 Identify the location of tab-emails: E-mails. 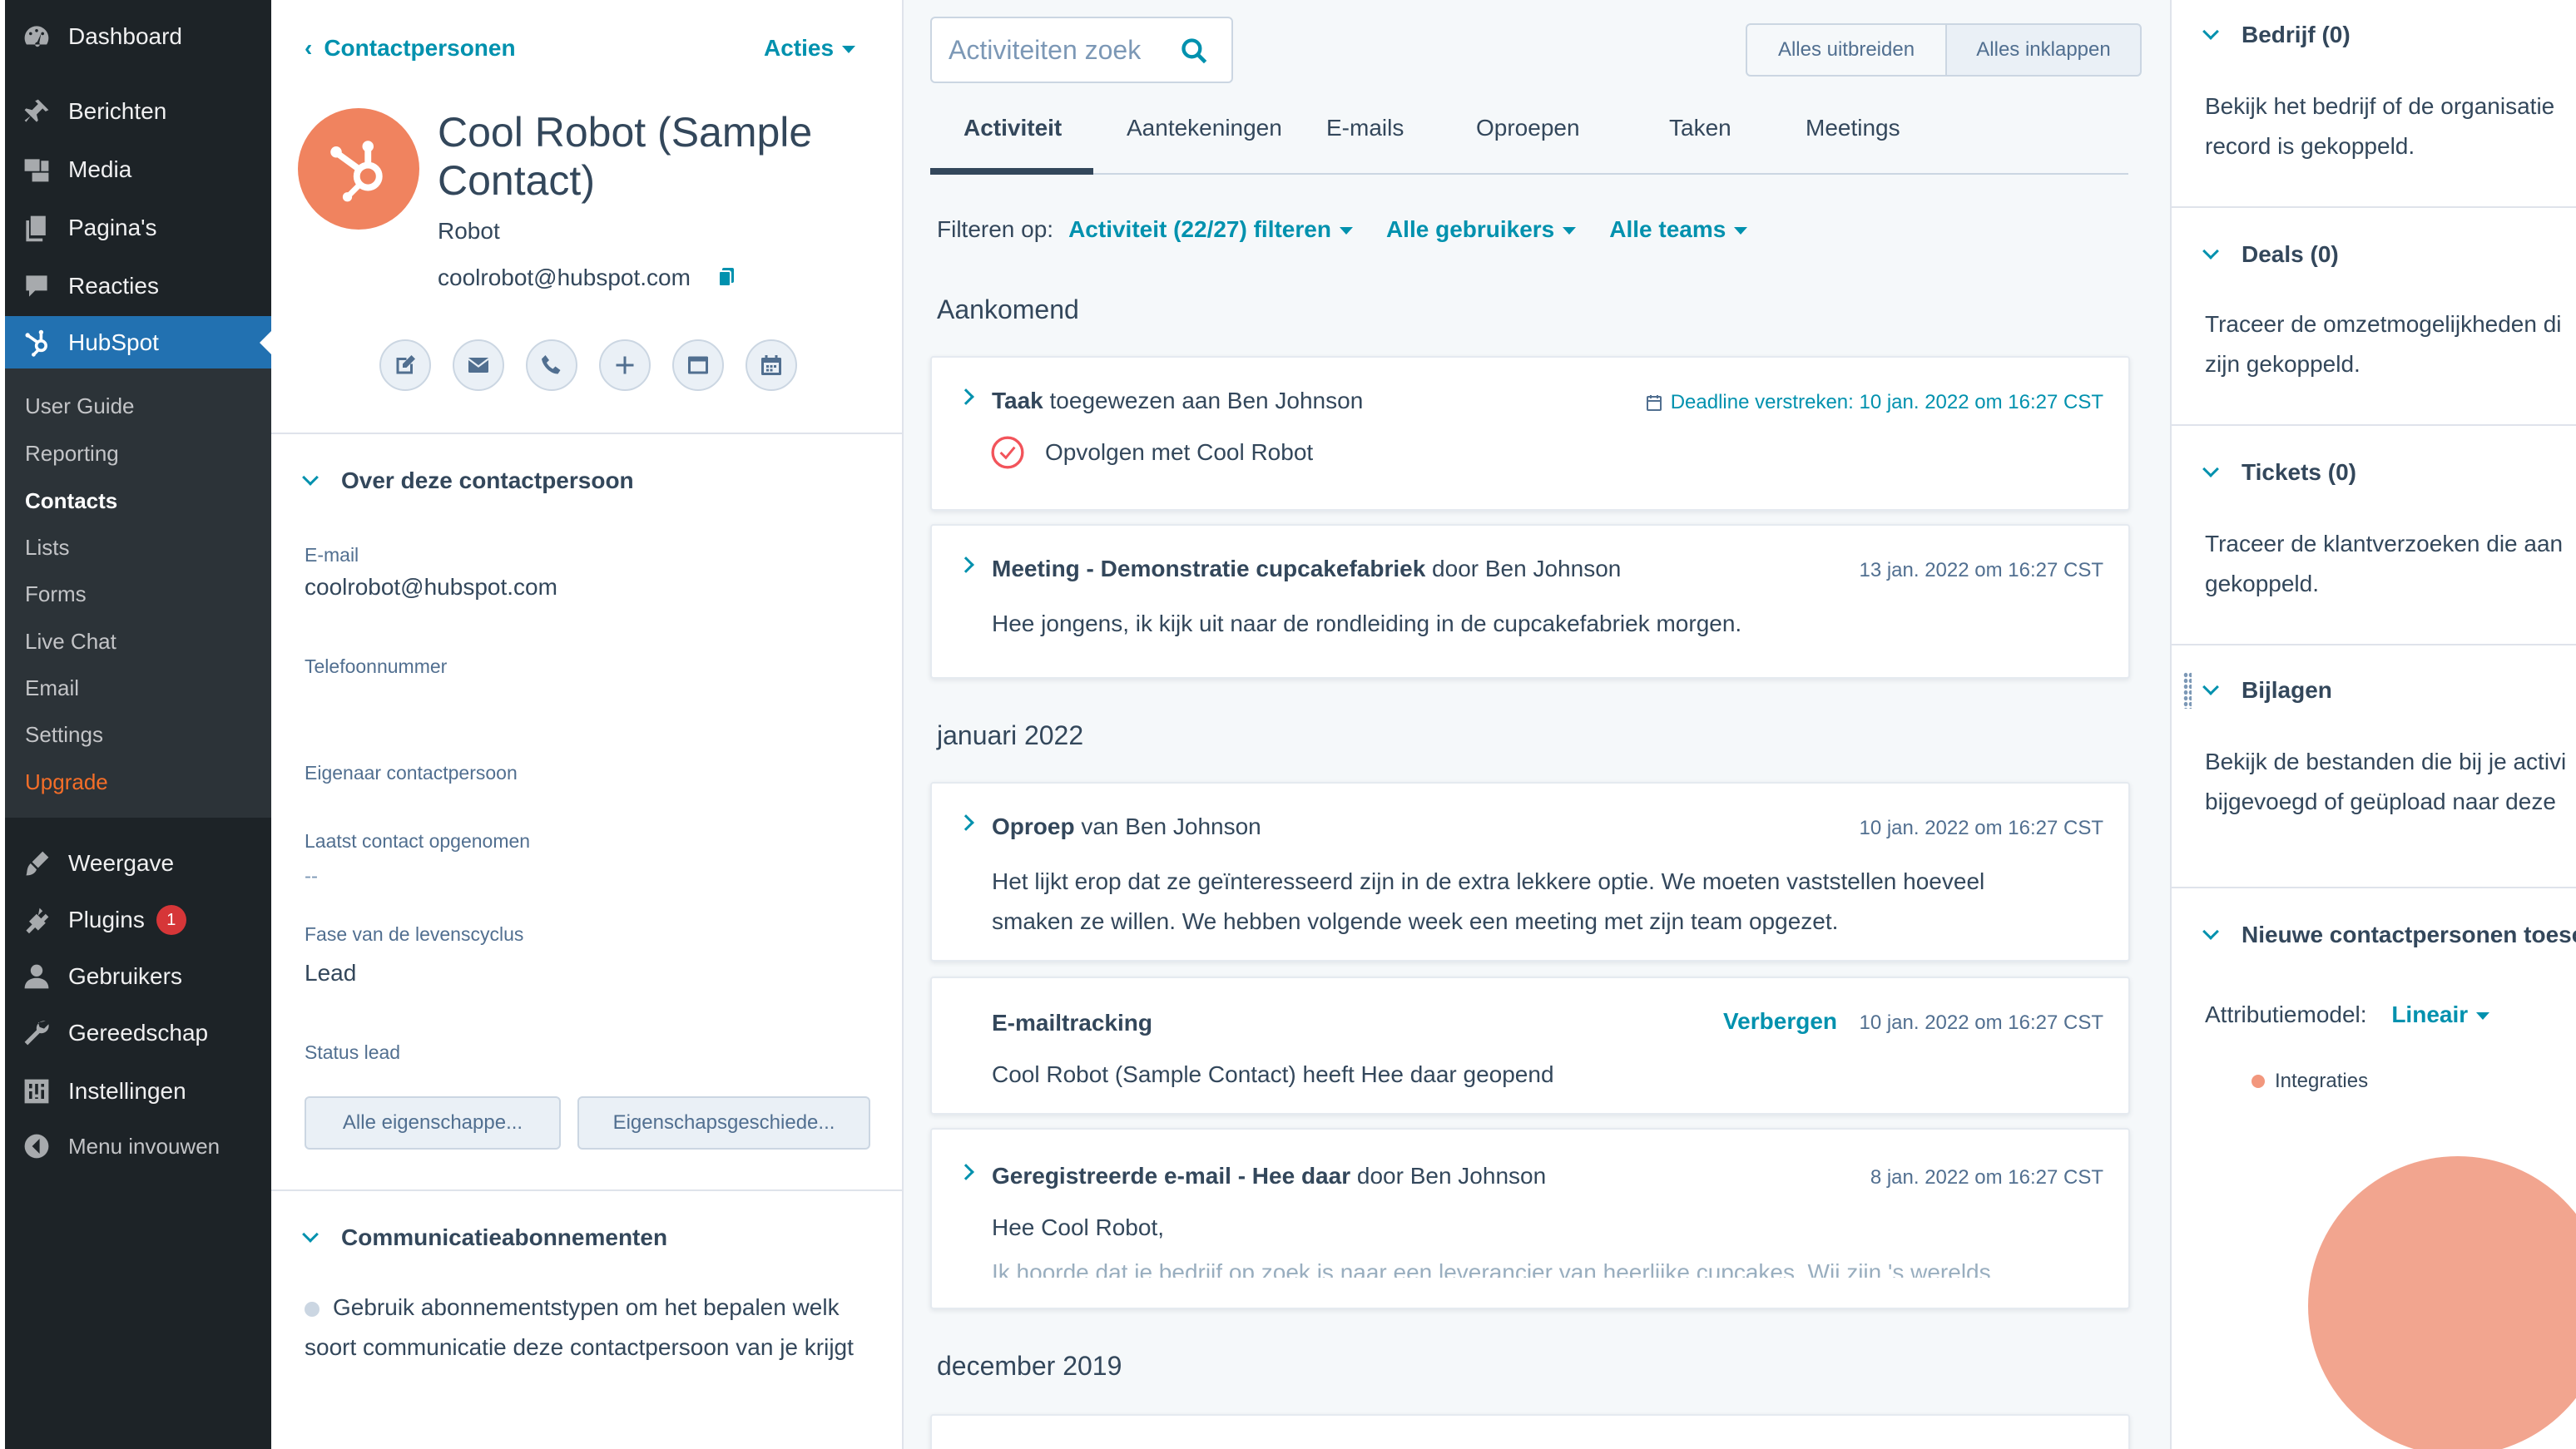
(1365, 128).